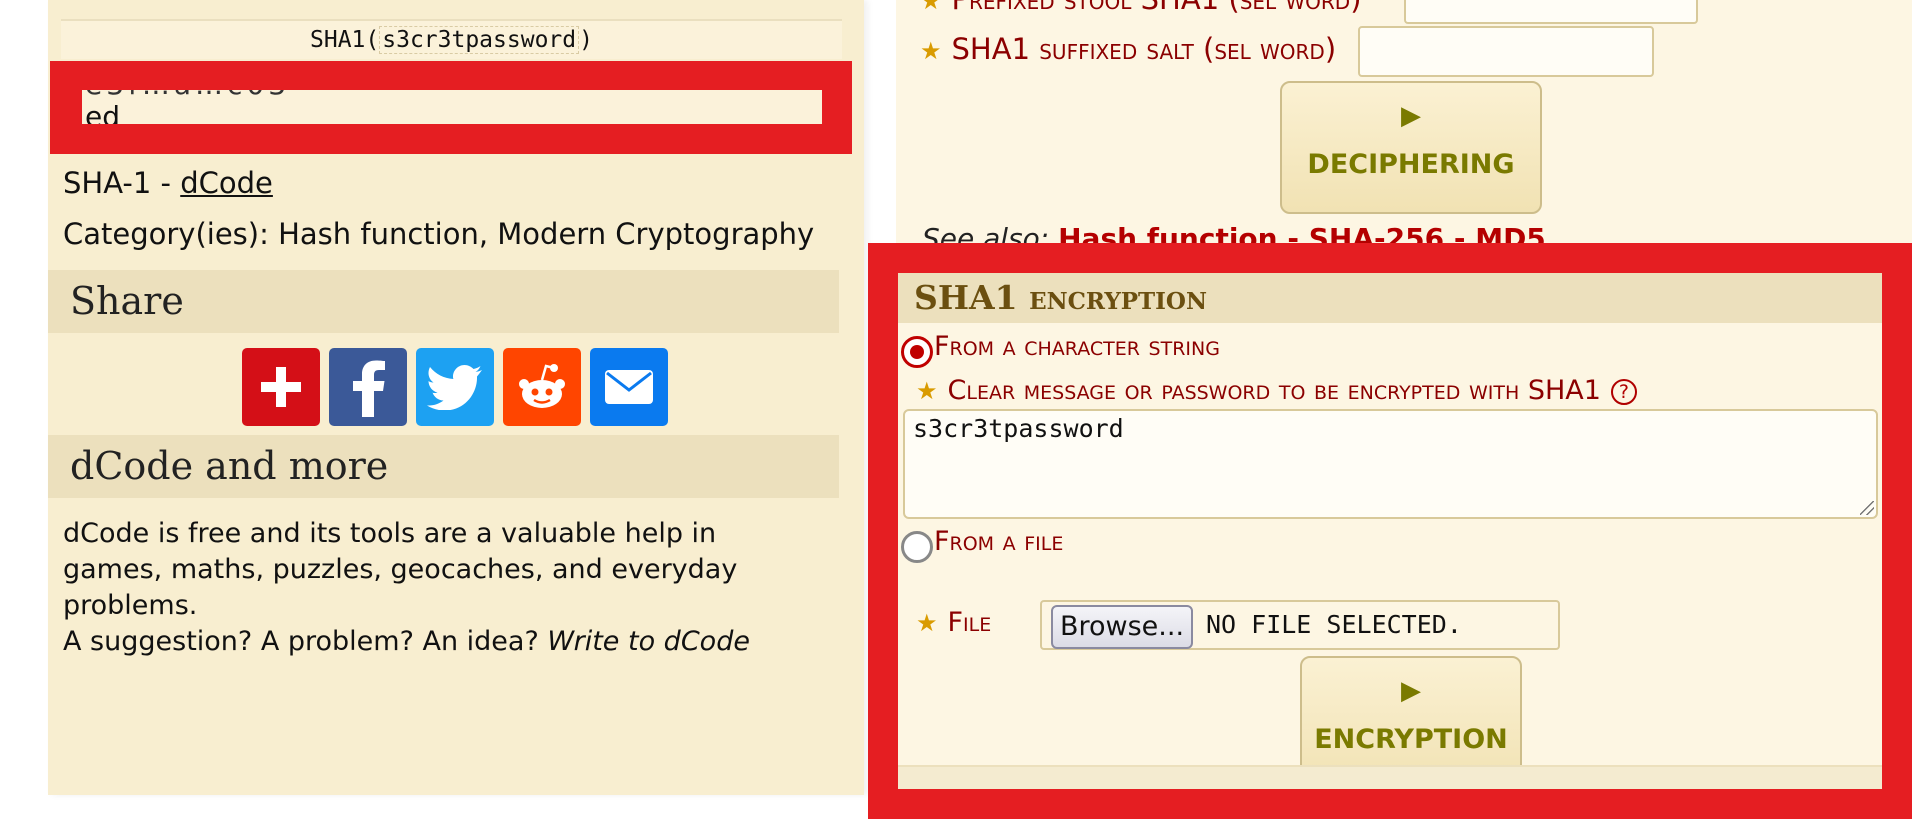 The image size is (1912, 819). Describe the element at coordinates (1506, 51) in the screenshot. I see `suffixed-salt-input` at that location.